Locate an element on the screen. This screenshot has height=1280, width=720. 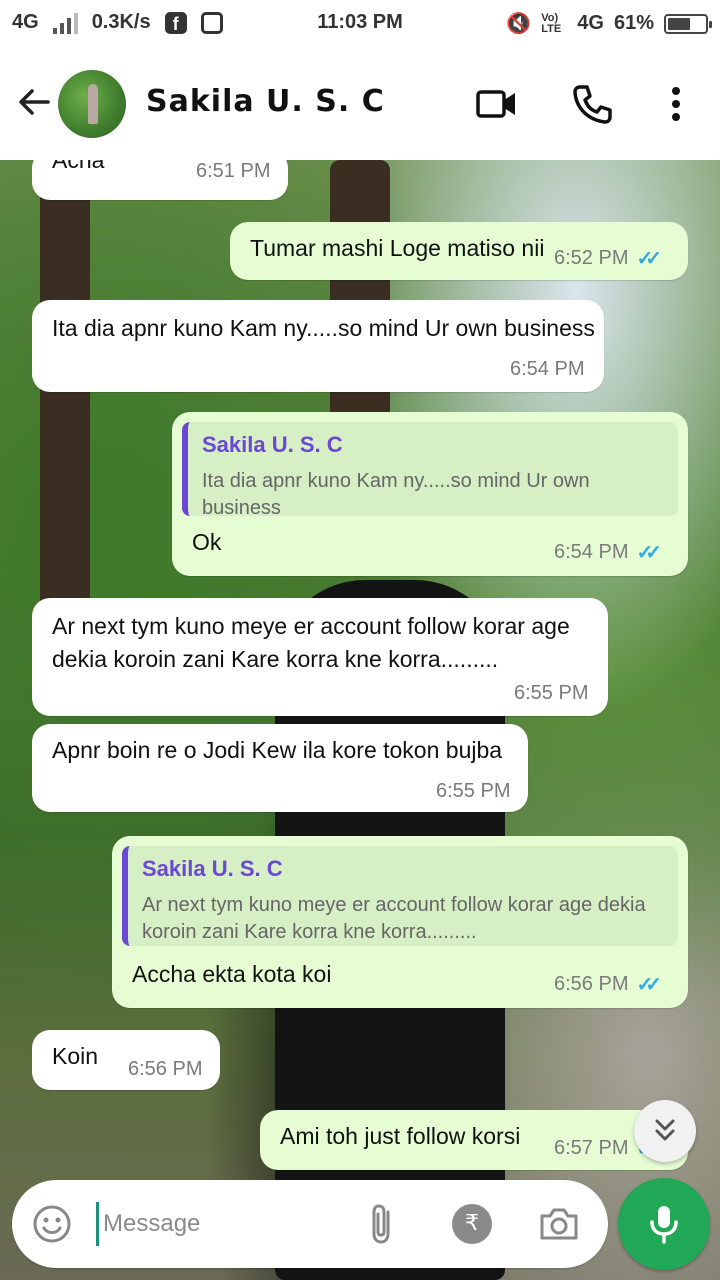
battery-percent: 61% is located at coordinates (633, 23).